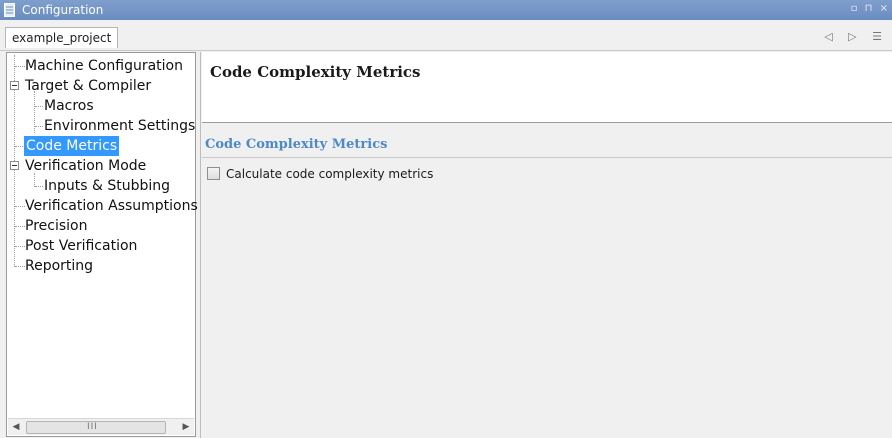 The image size is (892, 438). Describe the element at coordinates (547, 87) in the screenshot. I see `content-header: Code Complexity Metrics` at that location.